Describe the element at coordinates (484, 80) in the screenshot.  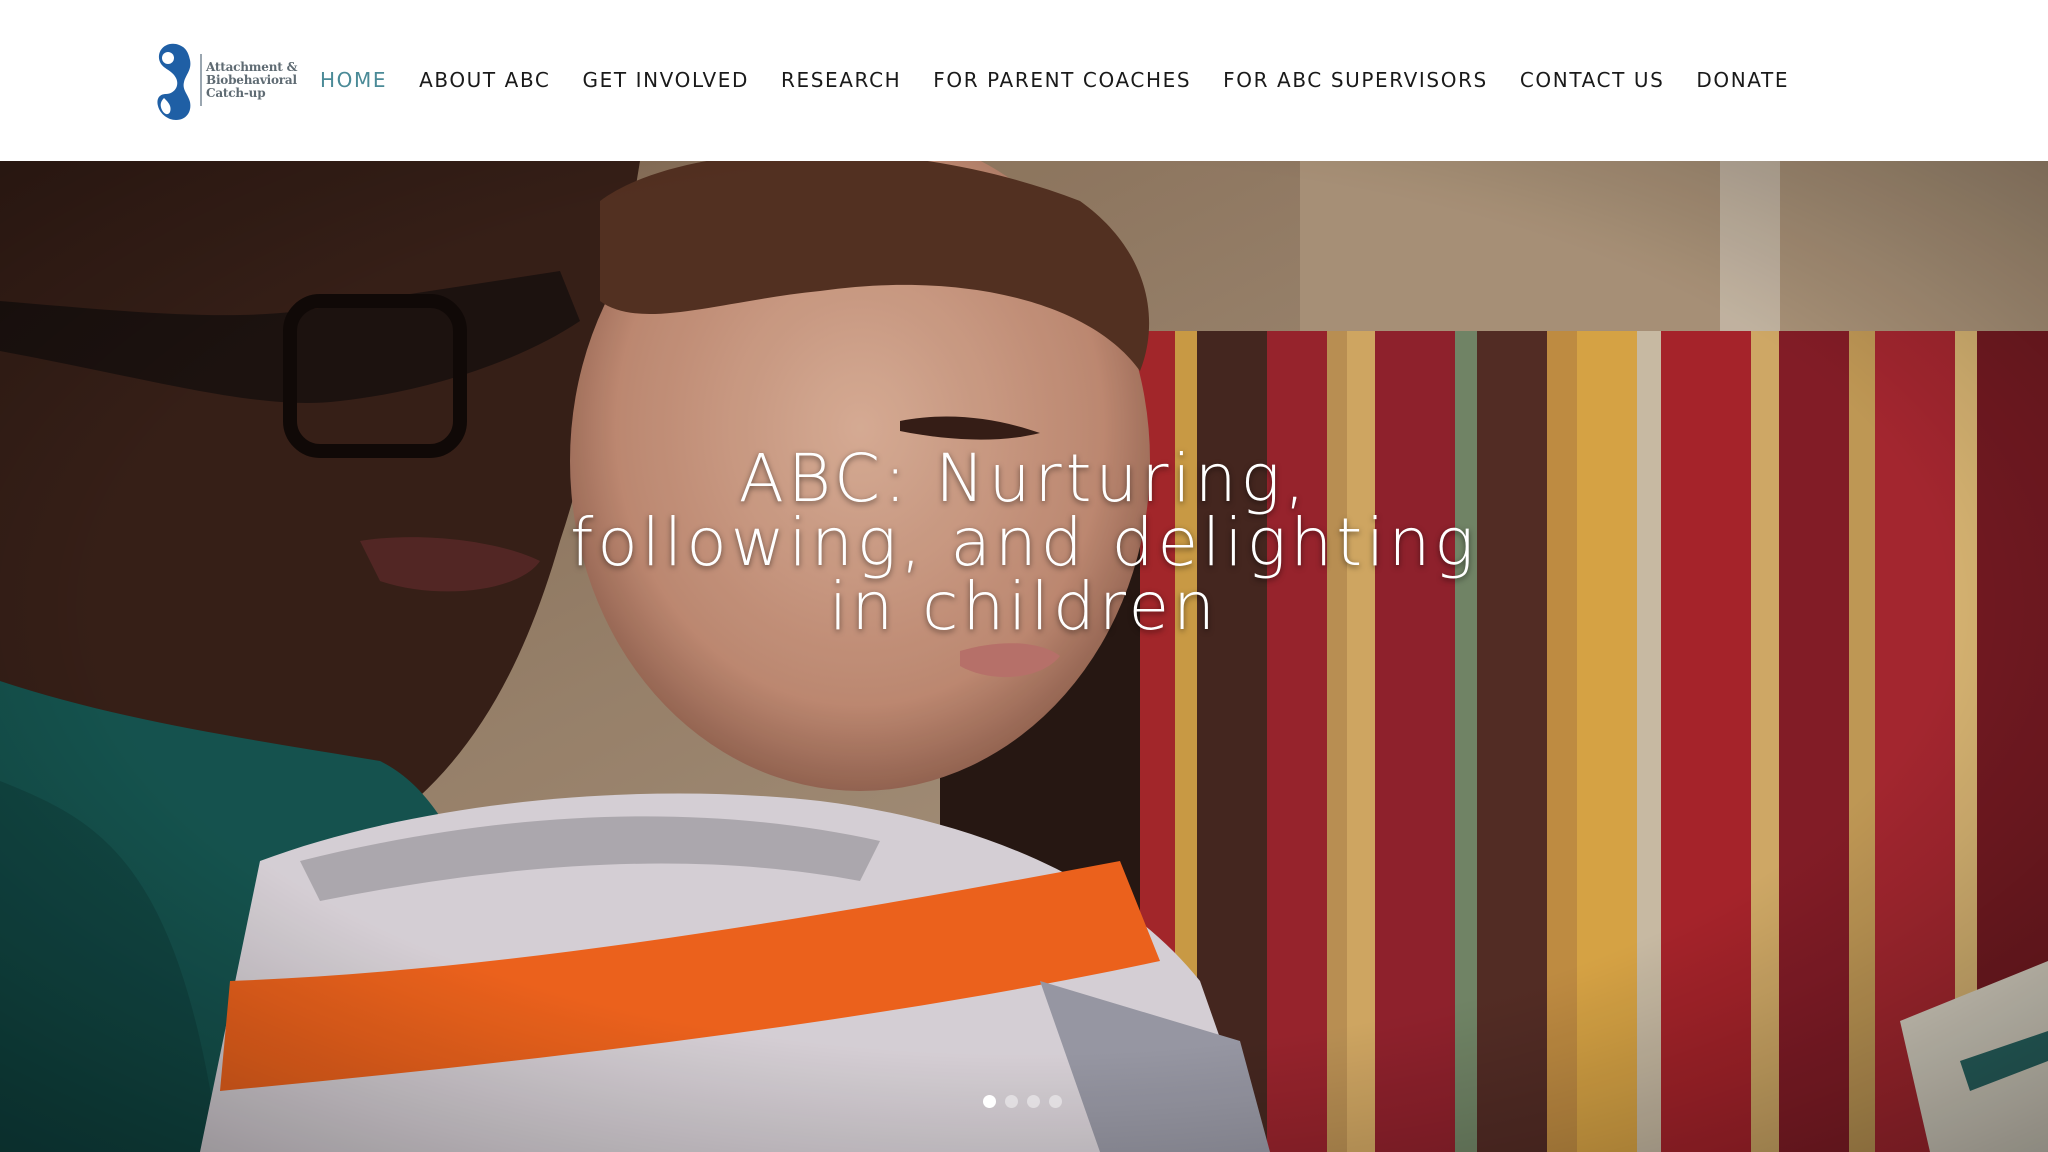
I see `nav-item-about-abc: ABOUT ABC` at that location.